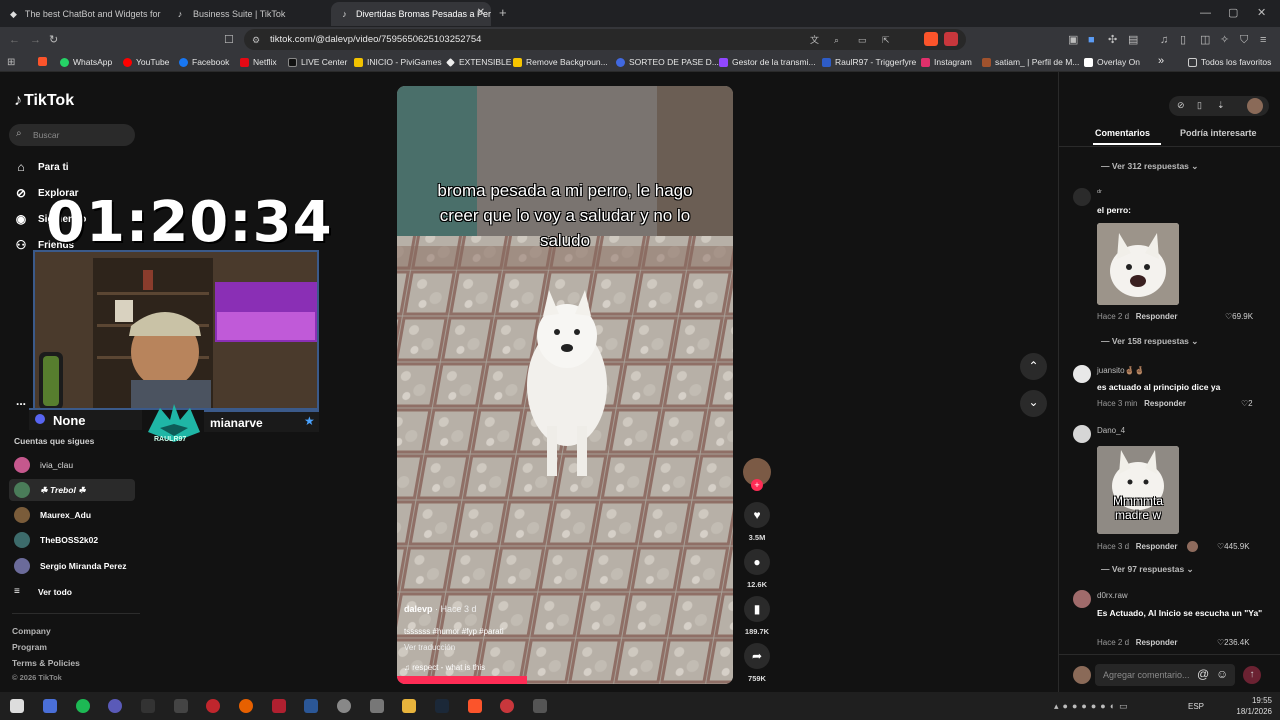  I want to click on forward-icon: →, so click(35, 40).